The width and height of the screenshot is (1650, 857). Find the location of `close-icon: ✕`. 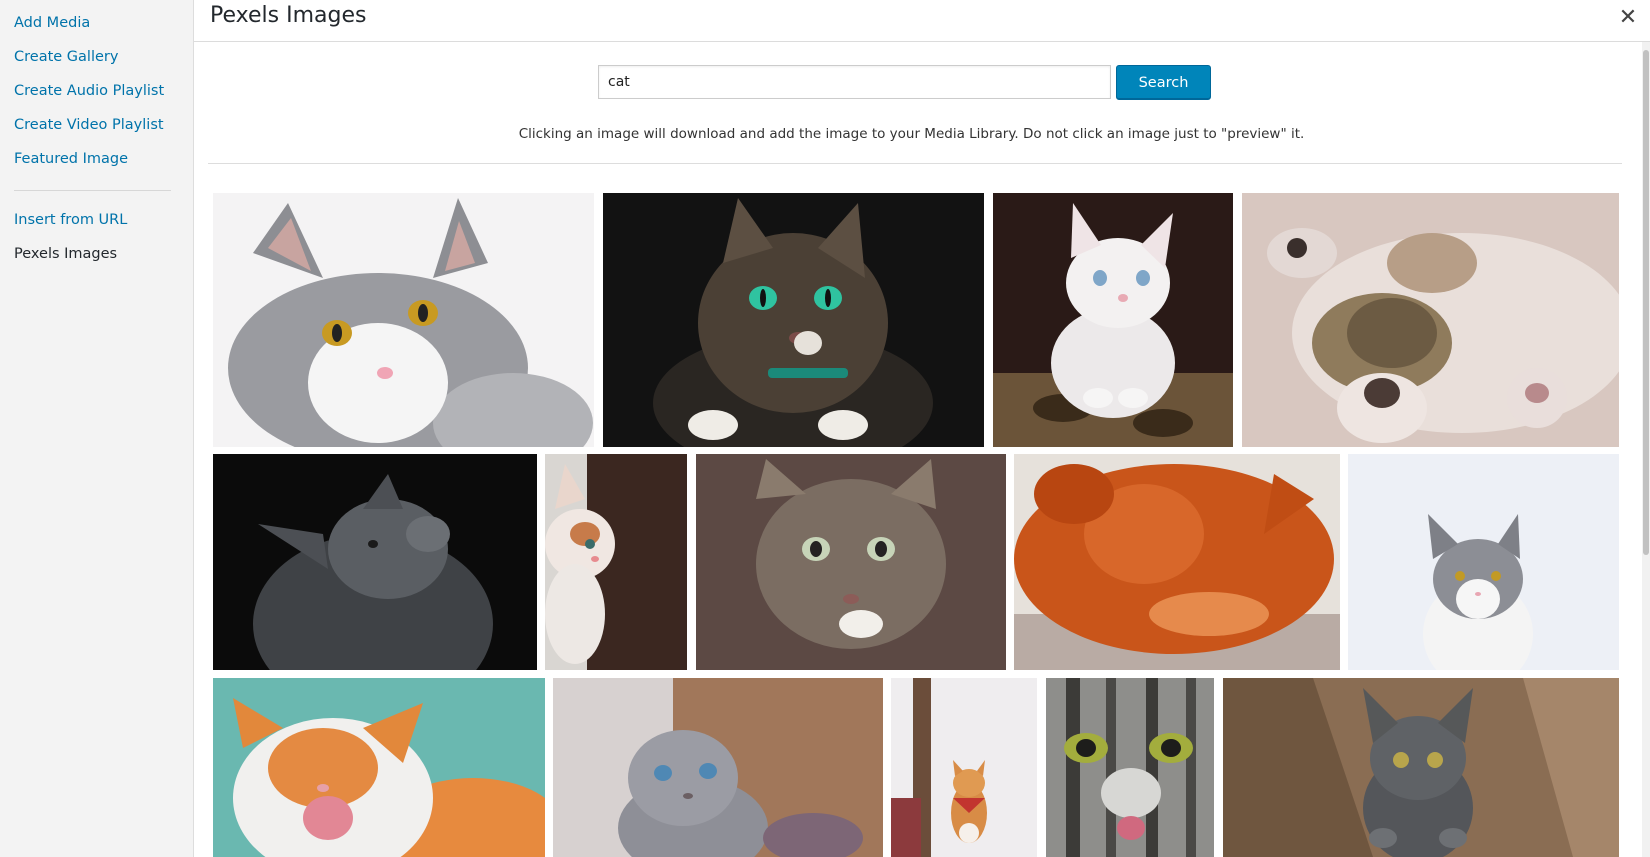

close-icon: ✕ is located at coordinates (1628, 18).